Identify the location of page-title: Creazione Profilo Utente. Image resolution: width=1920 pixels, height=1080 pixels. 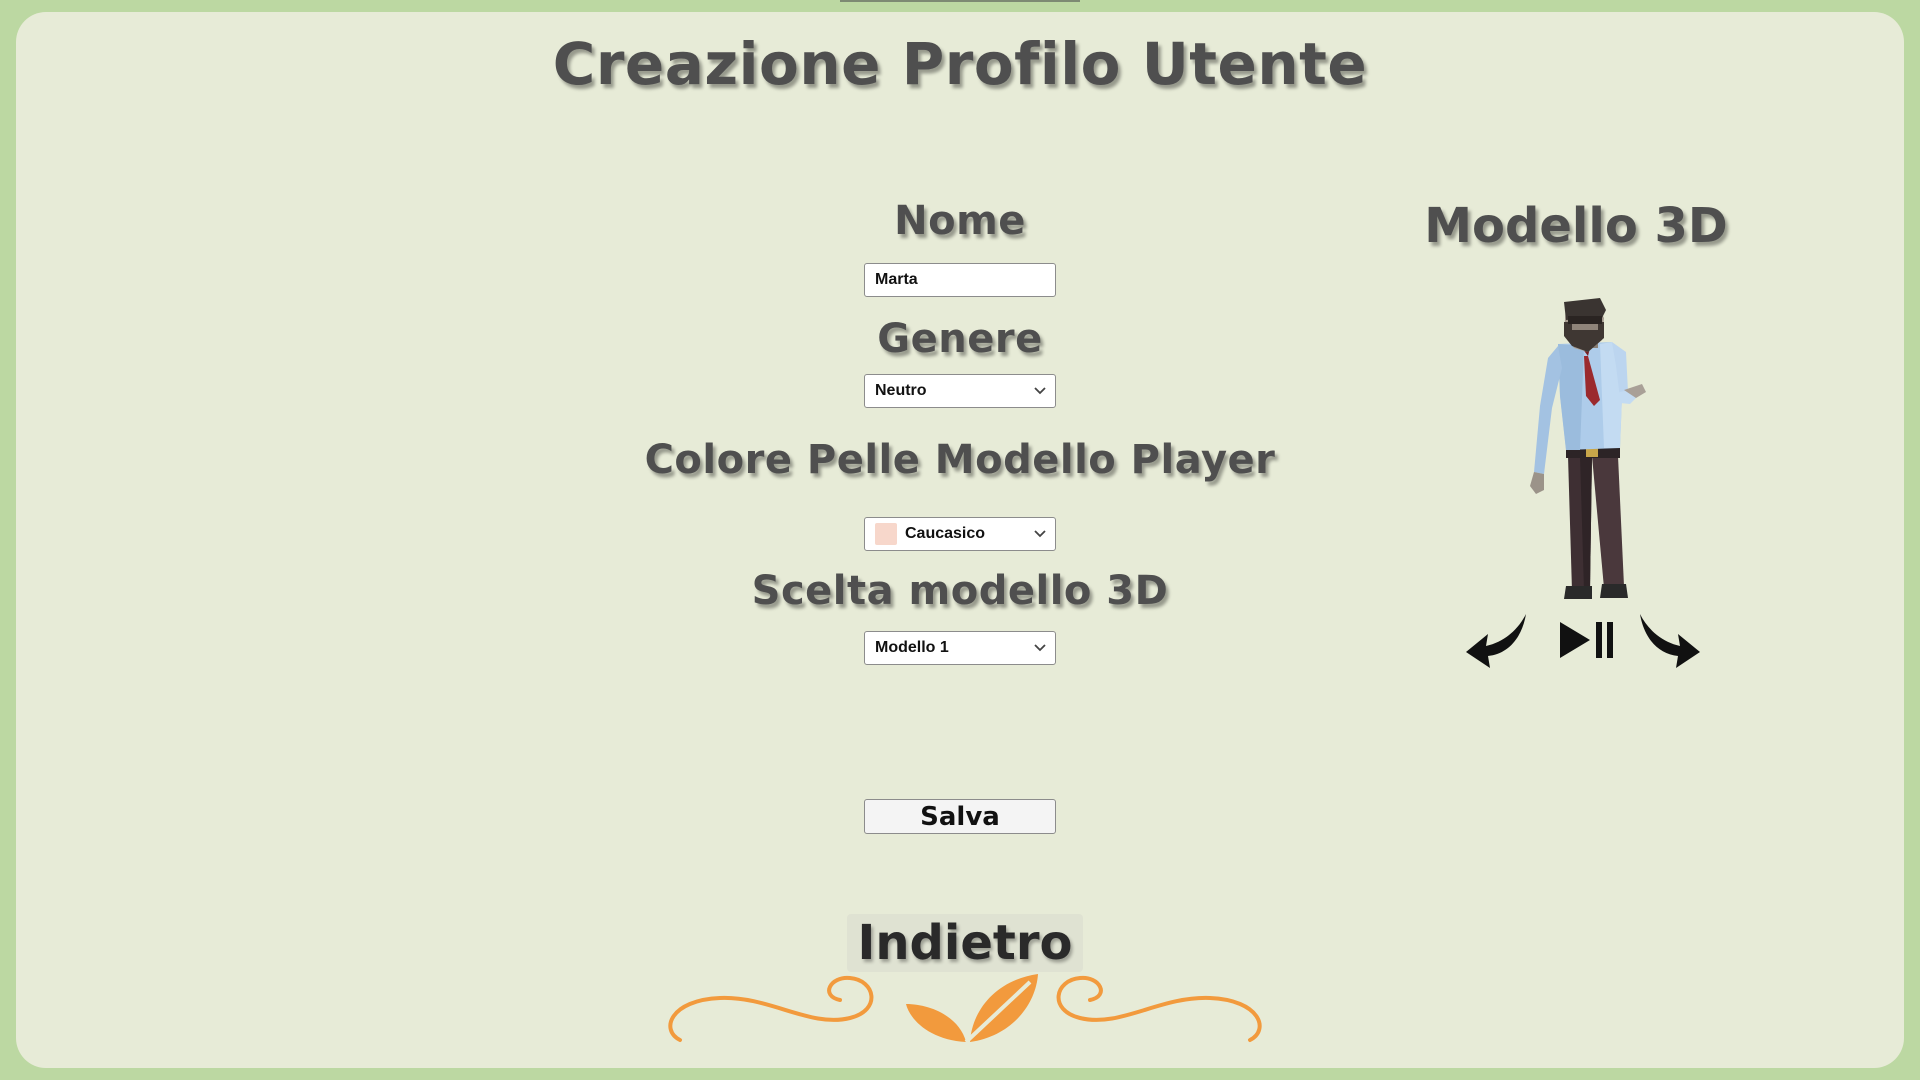
(960, 64).